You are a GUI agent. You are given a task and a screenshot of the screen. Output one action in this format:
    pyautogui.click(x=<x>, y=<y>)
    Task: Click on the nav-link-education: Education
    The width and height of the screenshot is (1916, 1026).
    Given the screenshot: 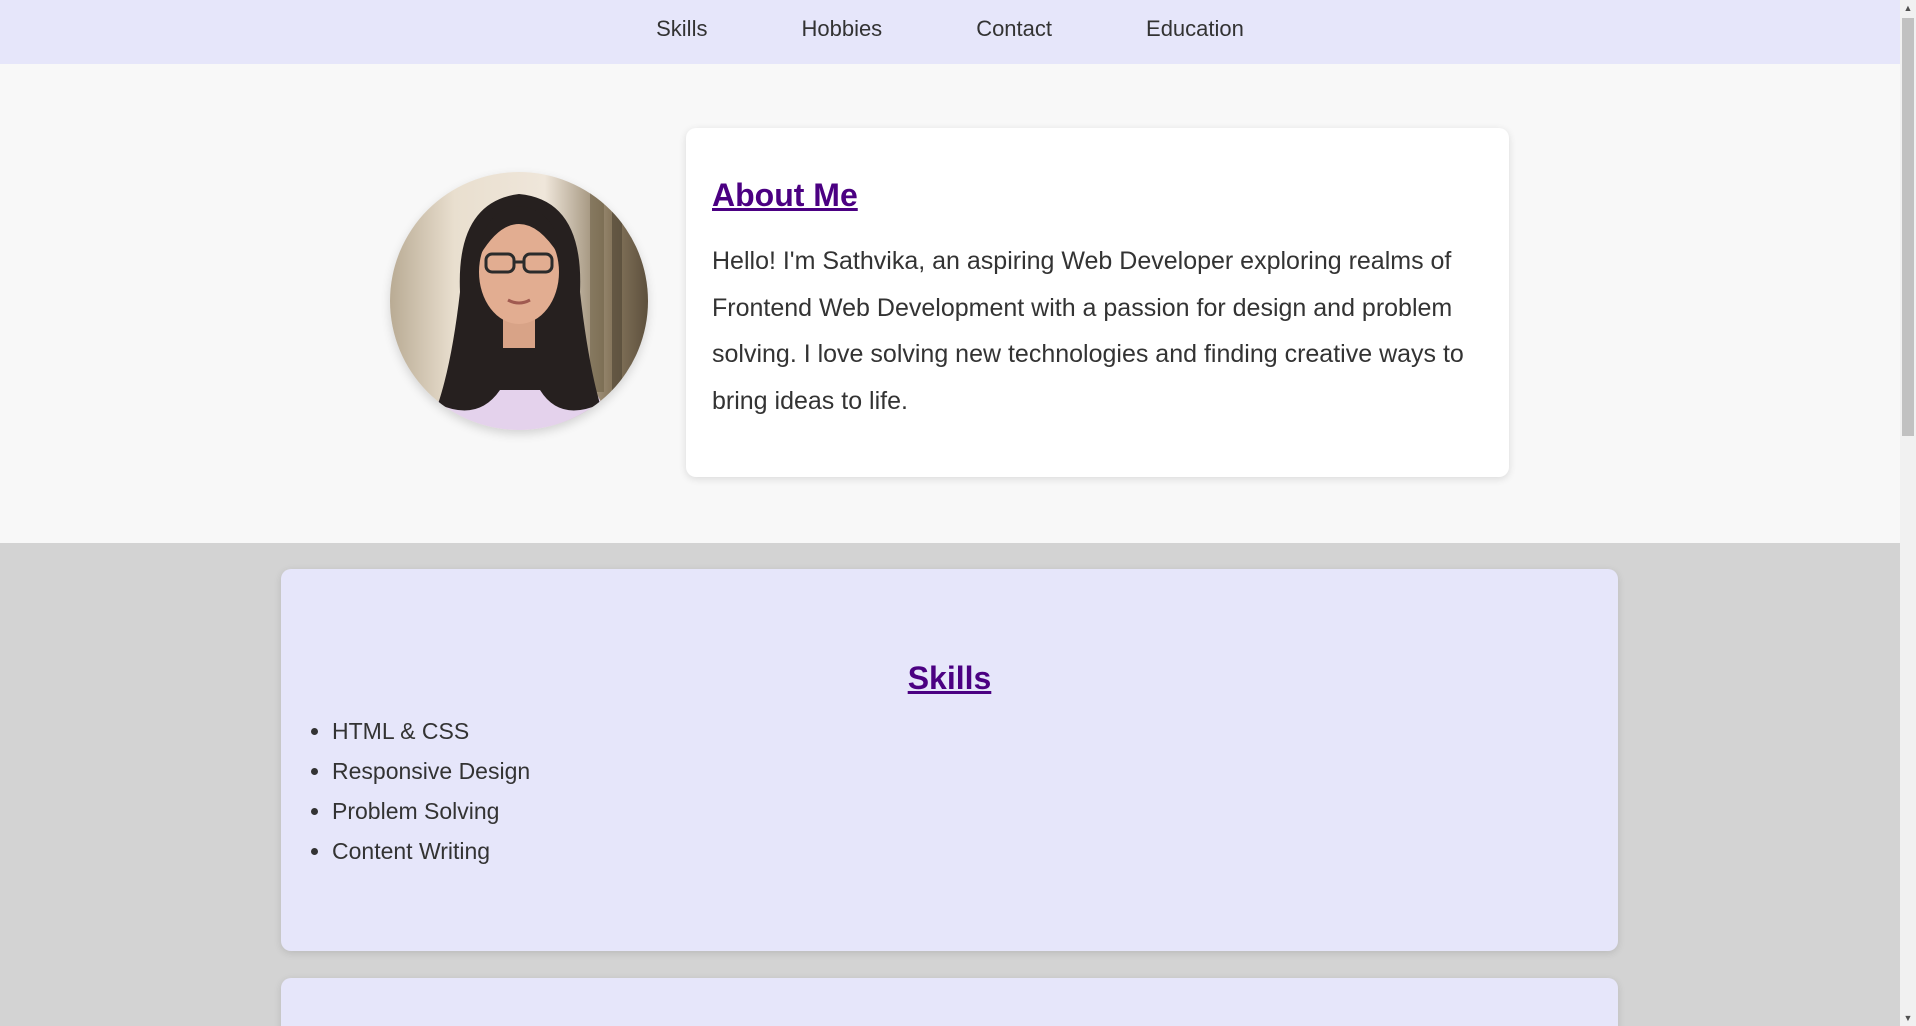 What is the action you would take?
    pyautogui.click(x=1195, y=30)
    